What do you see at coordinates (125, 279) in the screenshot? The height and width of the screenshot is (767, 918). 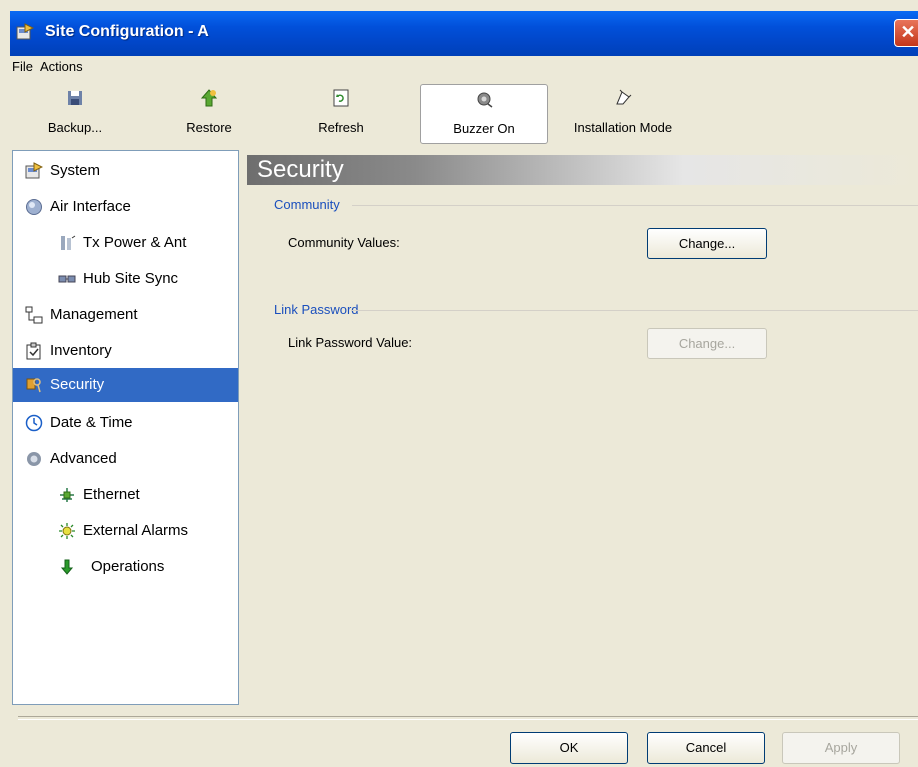 I see `sidebar-item-hub-site-sync: Hub Site Sync` at bounding box center [125, 279].